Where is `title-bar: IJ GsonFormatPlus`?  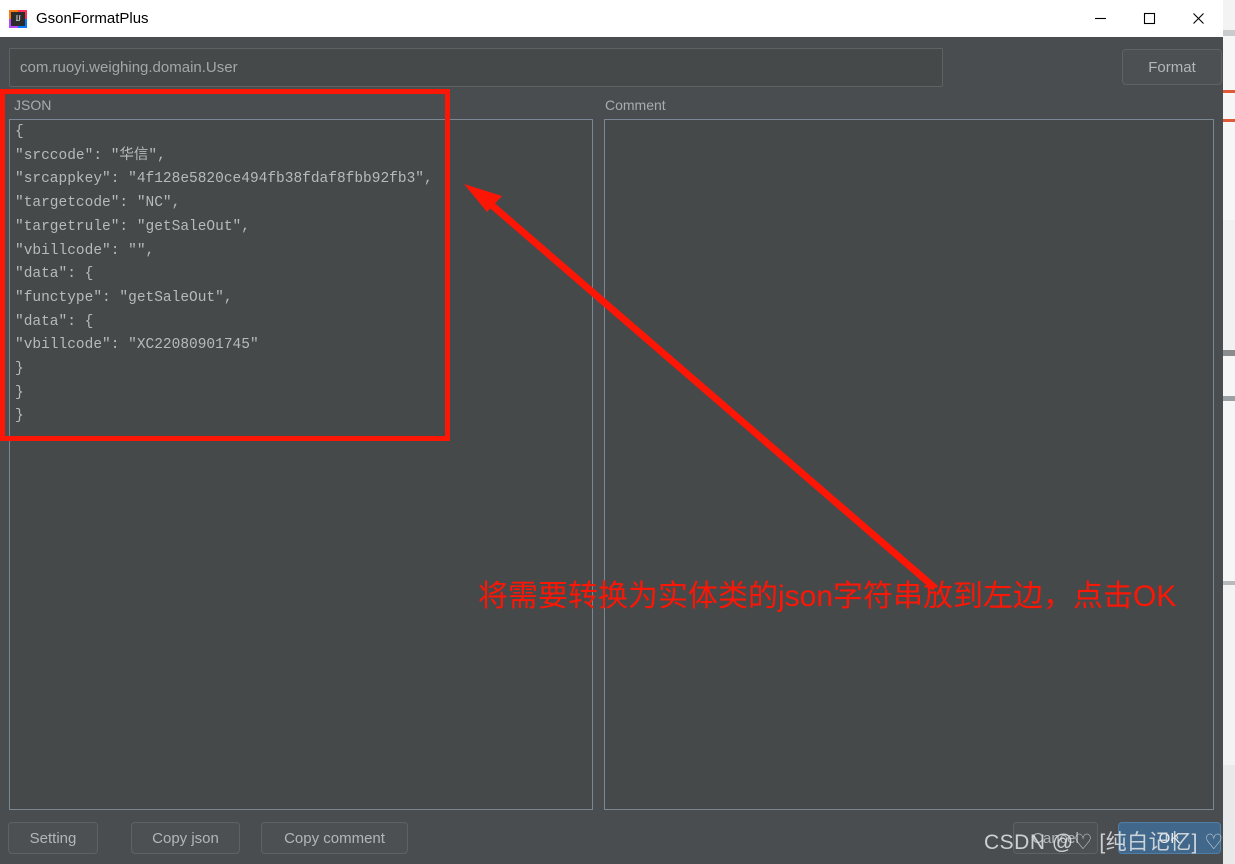 title-bar: IJ GsonFormatPlus is located at coordinates (611, 18).